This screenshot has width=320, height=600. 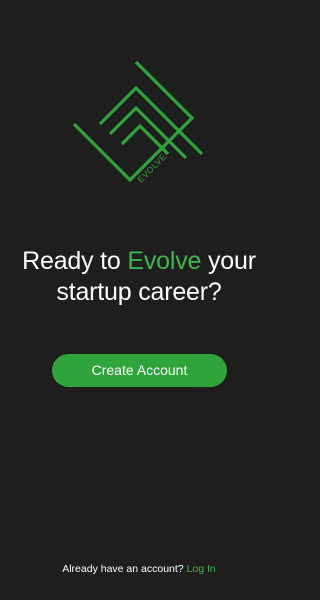 I want to click on log-in-link: Log In, so click(x=201, y=569).